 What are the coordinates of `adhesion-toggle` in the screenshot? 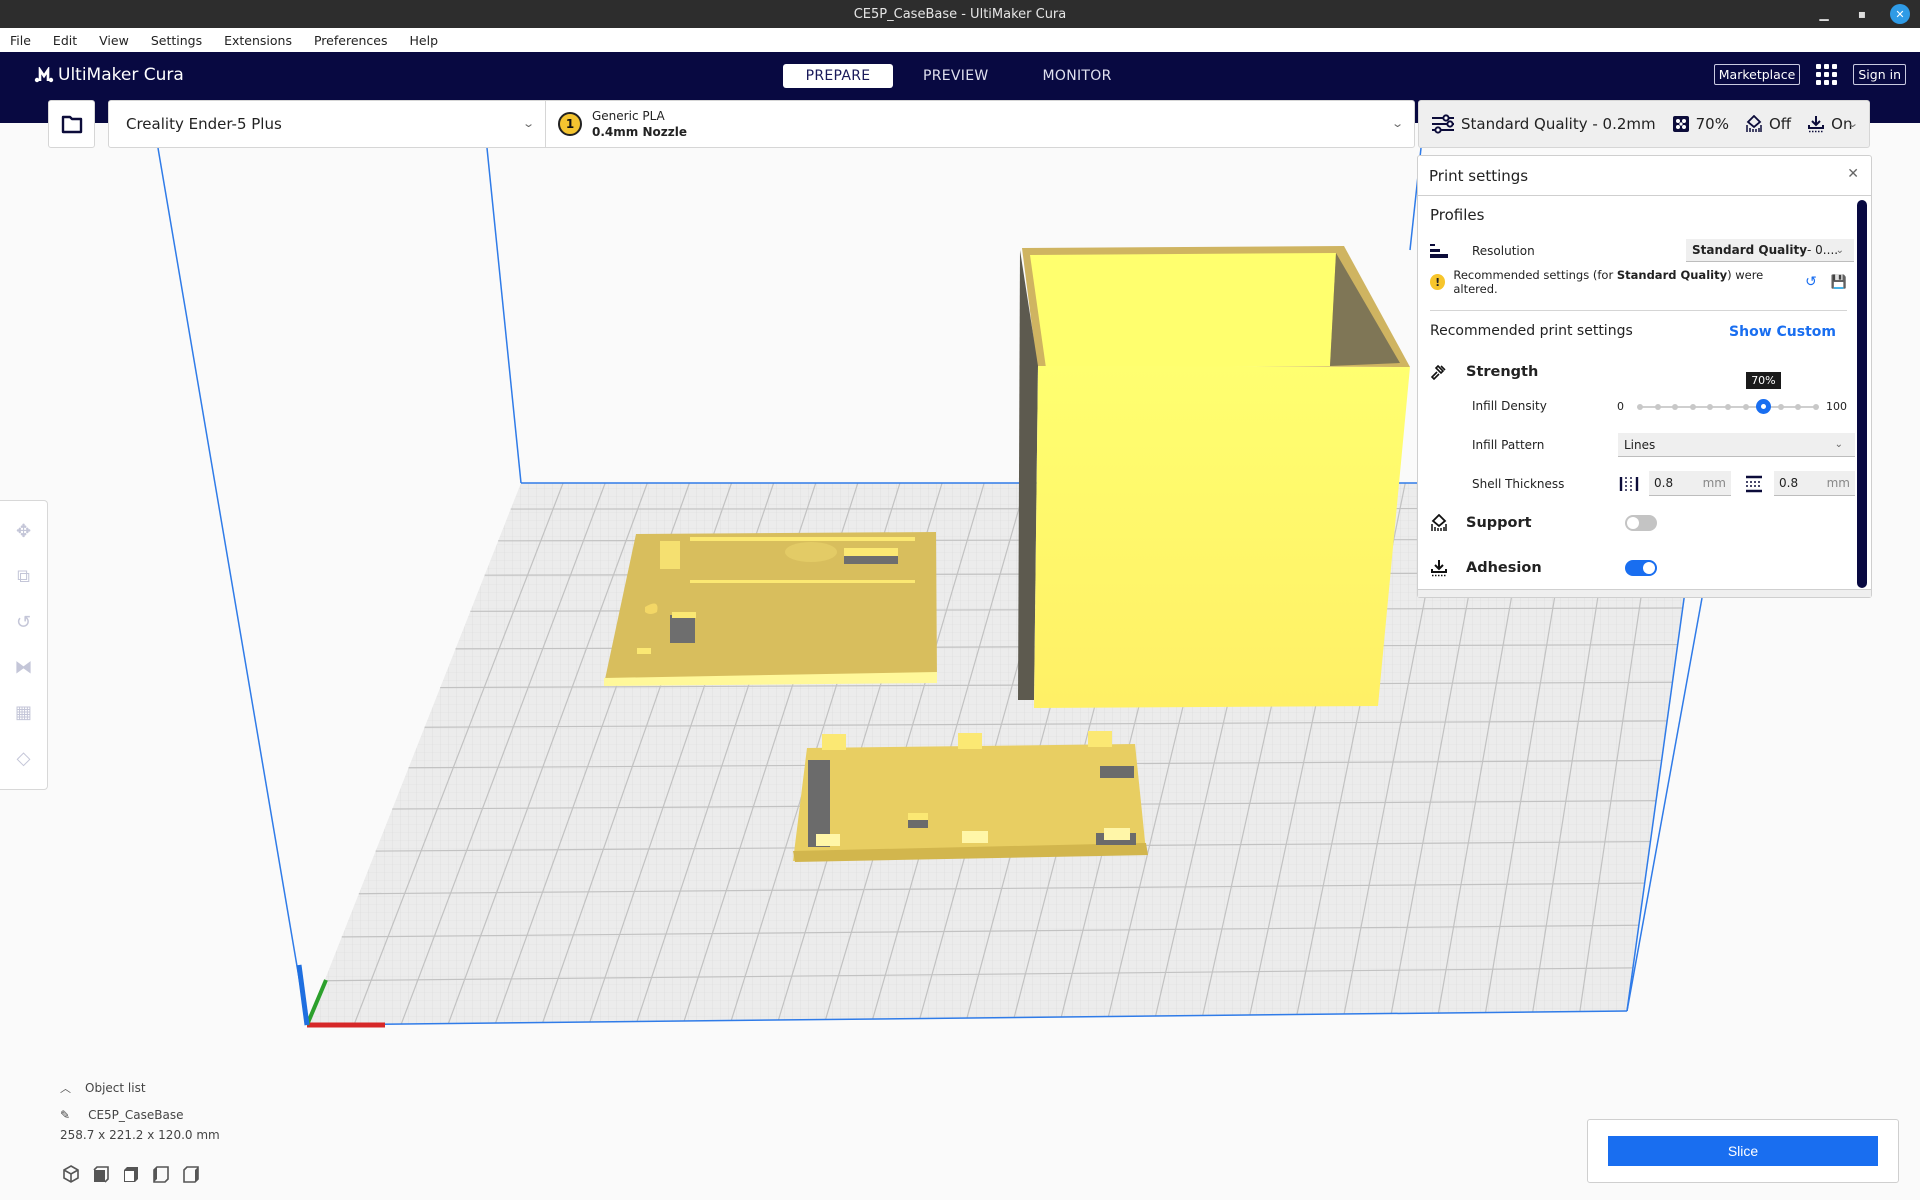 It's located at (1641, 568).